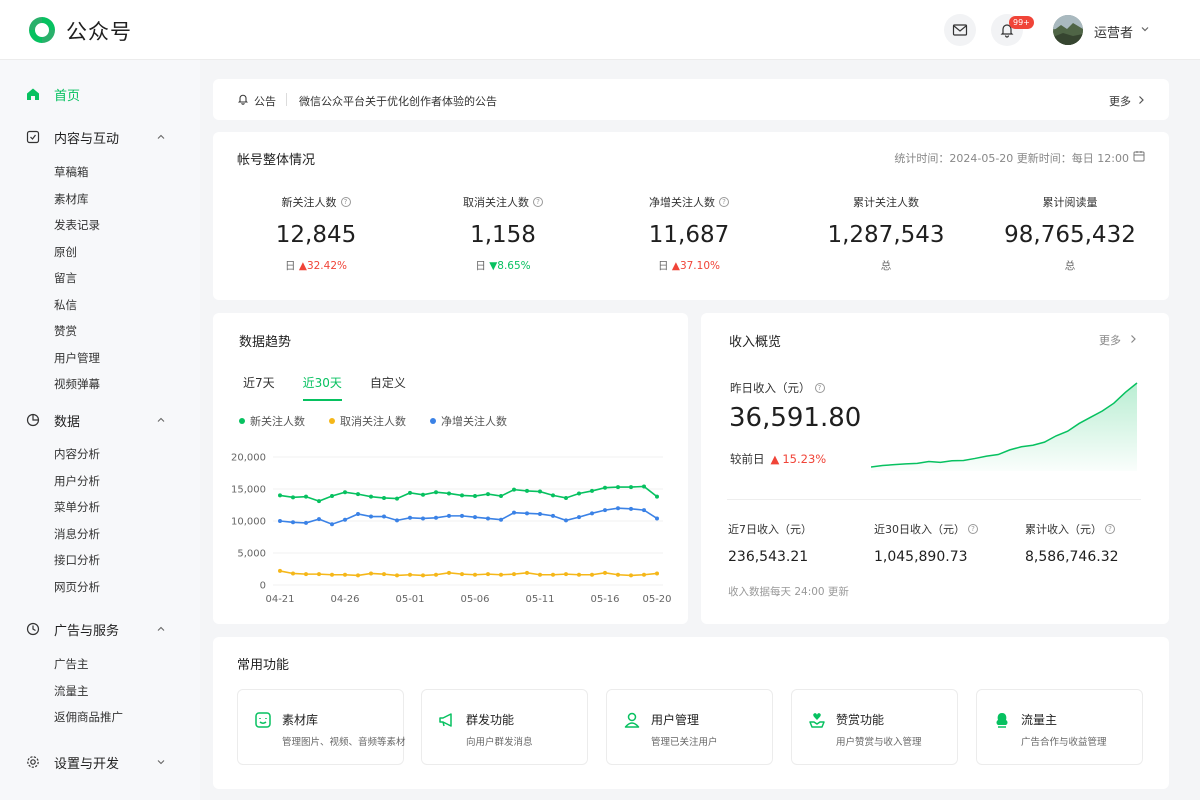 Image resolution: width=1200 pixels, height=800 pixels. I want to click on legend-item: 新关注人数, so click(272, 421).